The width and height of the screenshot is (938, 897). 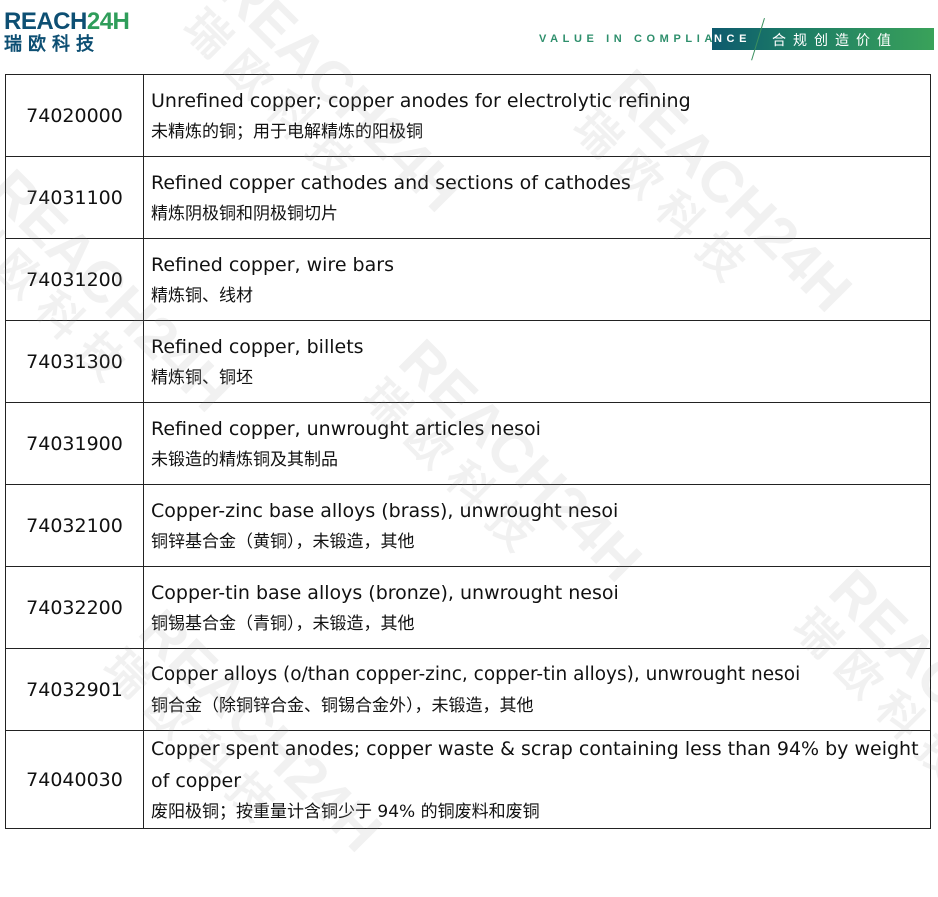 I want to click on description-zh: 未精炼的铜；用于电解精炼的阳极铜, so click(x=287, y=131).